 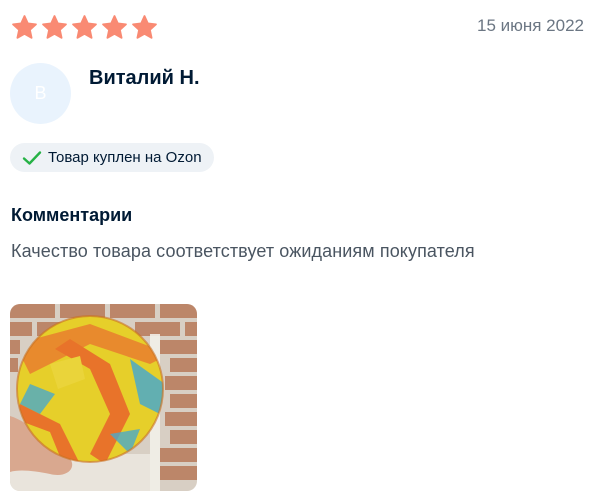 I want to click on comments-heading: Комментарии, so click(x=72, y=215).